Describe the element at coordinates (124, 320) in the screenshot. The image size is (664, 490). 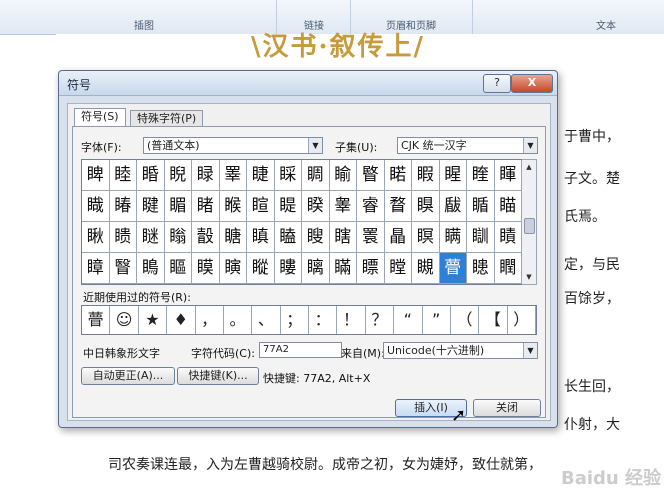
I see `recent-symbol-cell: ☺` at that location.